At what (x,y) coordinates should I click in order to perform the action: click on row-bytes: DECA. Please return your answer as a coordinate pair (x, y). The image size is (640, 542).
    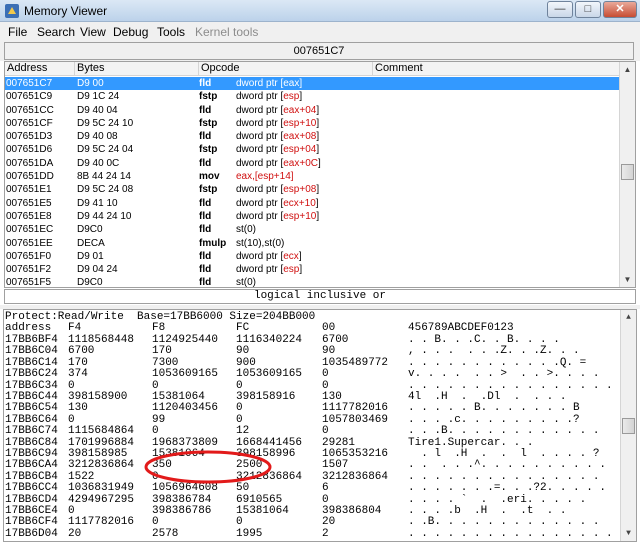
    Looking at the image, I should click on (91, 243).